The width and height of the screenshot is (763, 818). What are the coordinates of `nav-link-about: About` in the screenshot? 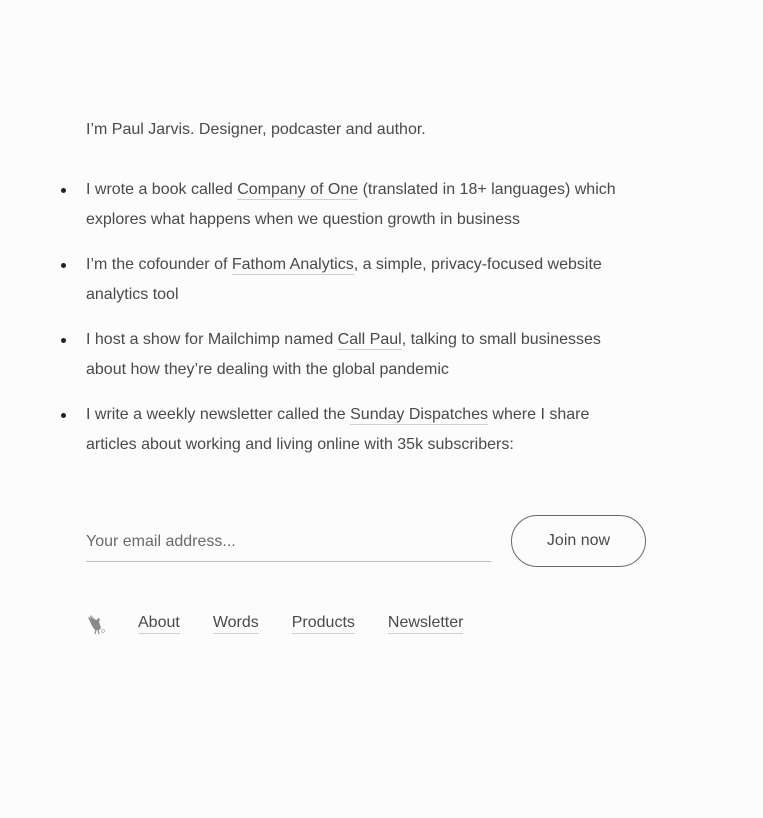 It's located at (159, 624).